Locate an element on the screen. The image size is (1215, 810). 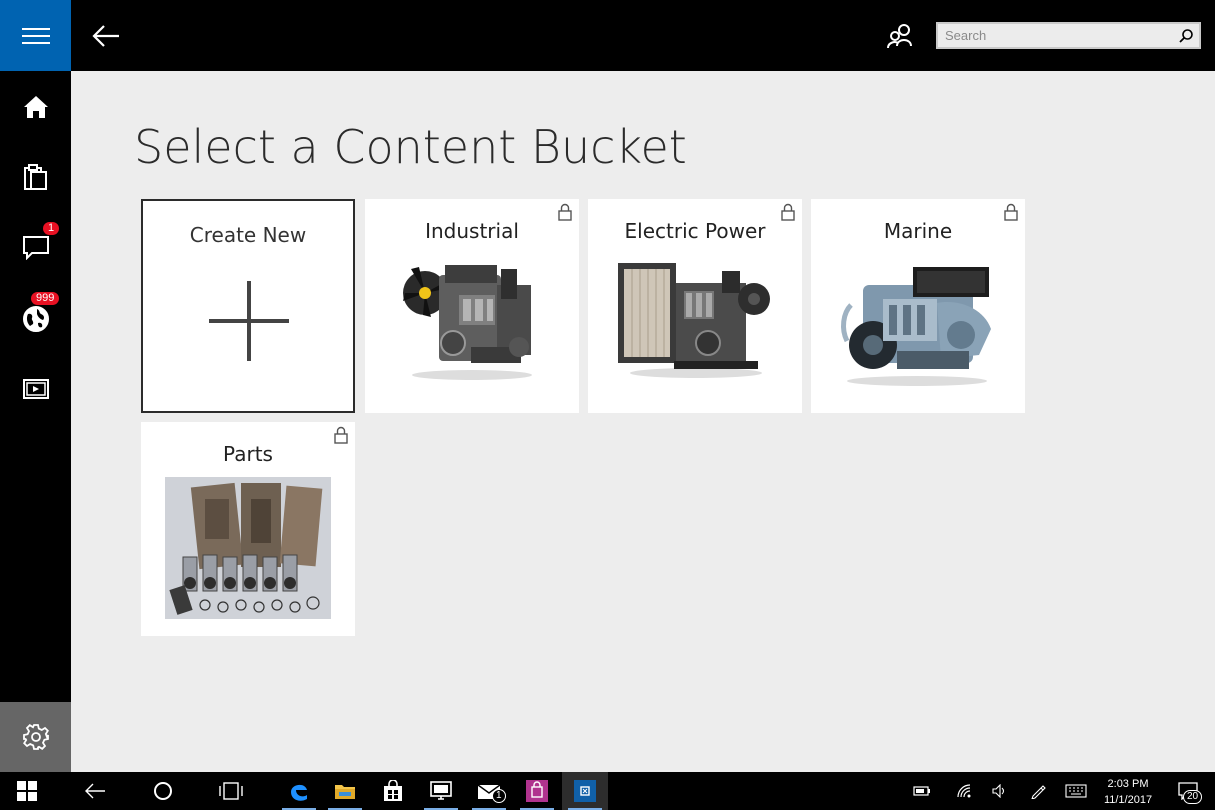
tray-volume is located at coordinates (1000, 791).